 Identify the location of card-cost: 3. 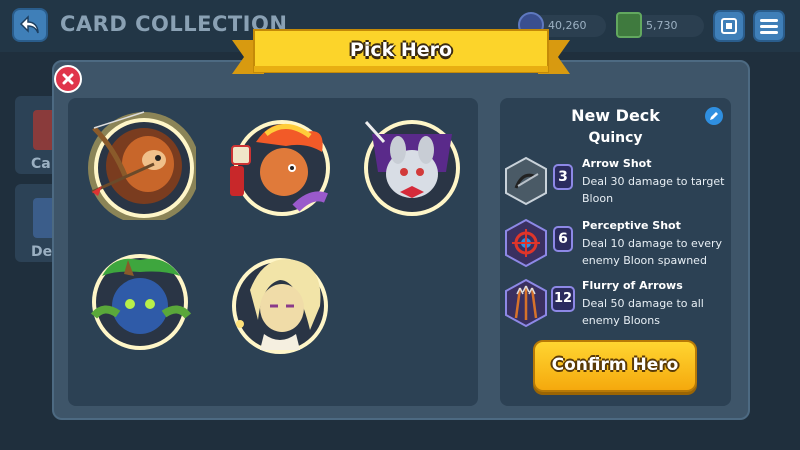
(563, 177).